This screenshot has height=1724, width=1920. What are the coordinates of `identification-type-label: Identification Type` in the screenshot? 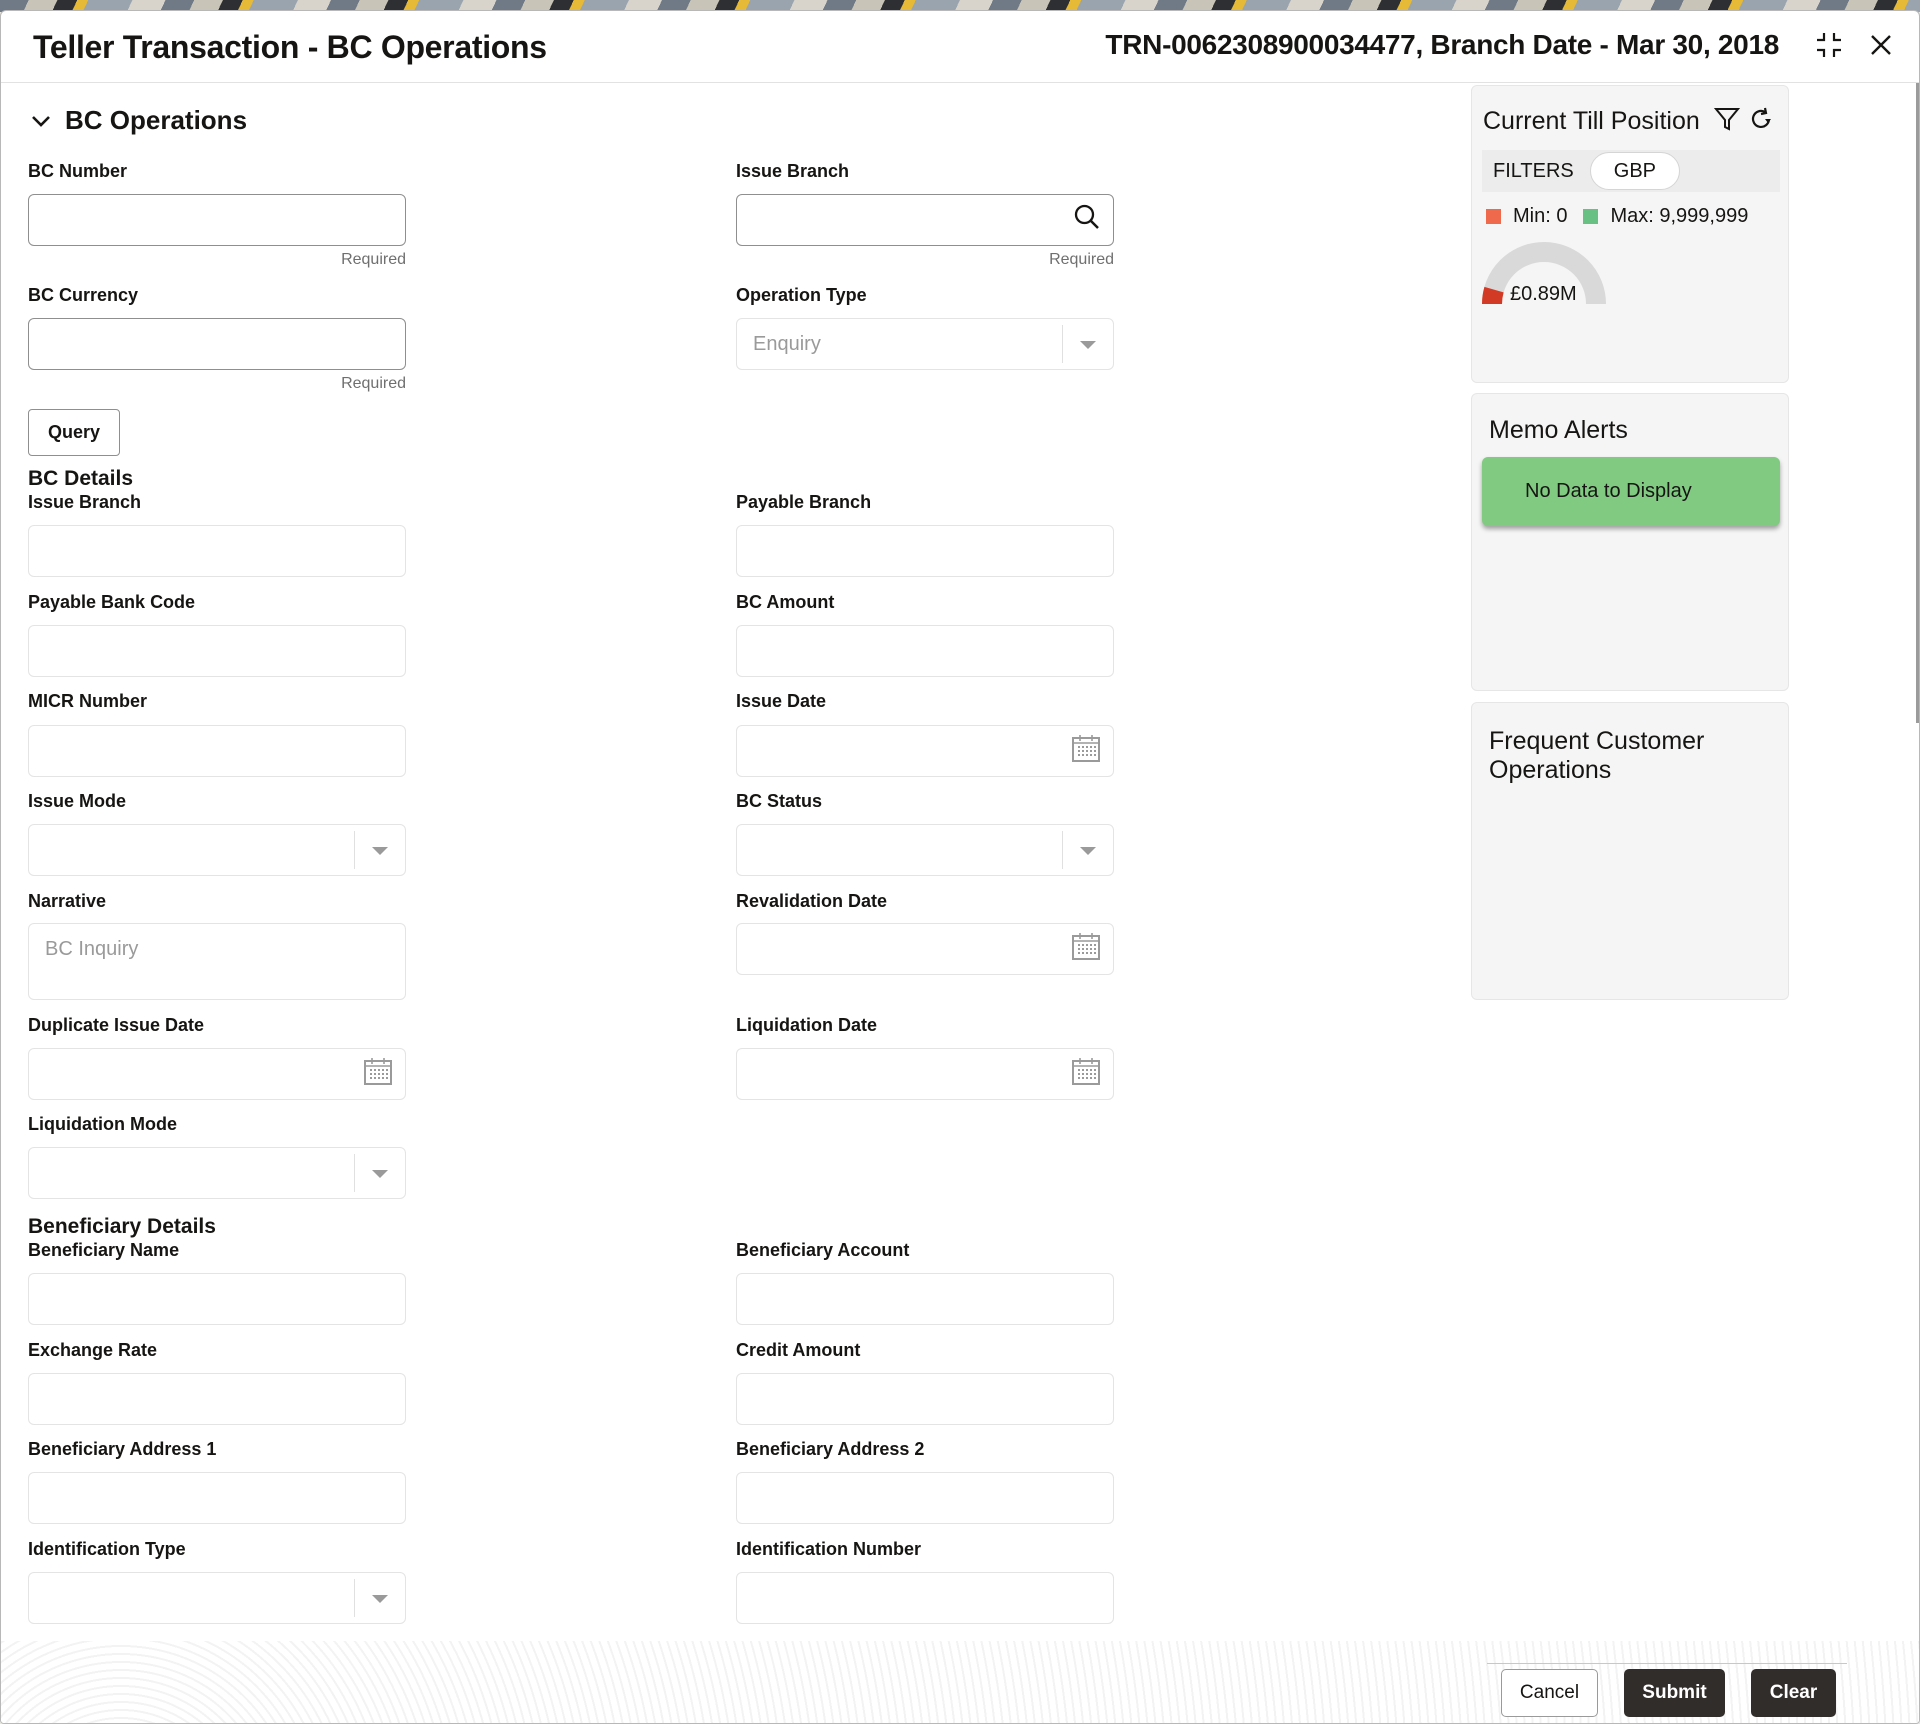 It's located at (107, 1549).